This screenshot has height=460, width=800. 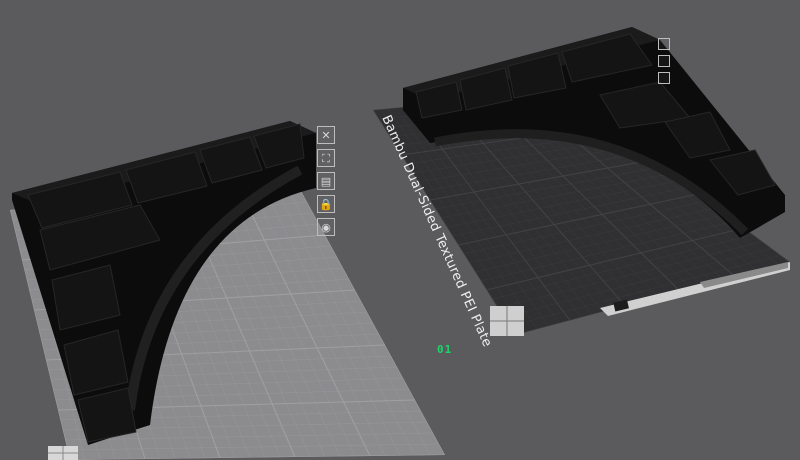 I want to click on plate-2-auto-orient-icon, so click(x=664, y=61).